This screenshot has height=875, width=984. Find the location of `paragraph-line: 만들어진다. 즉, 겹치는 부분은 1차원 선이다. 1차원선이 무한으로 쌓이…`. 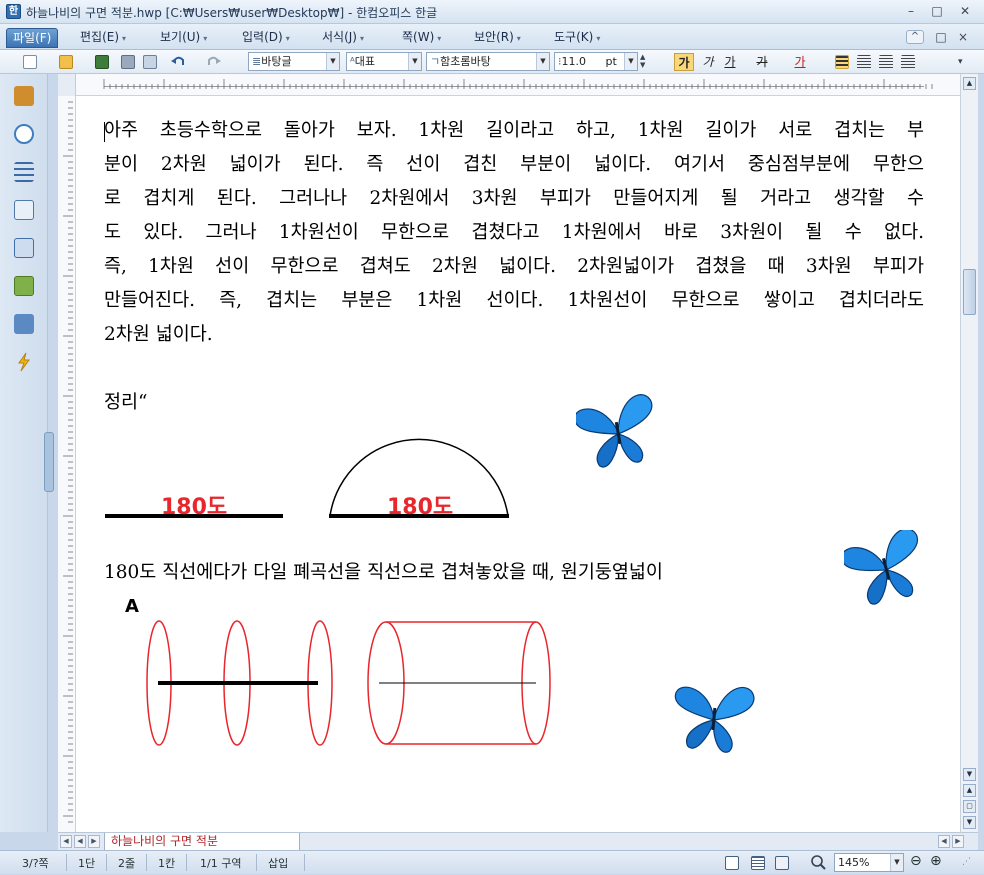

paragraph-line: 만들어진다. 즉, 겹치는 부분은 1차원 선이다. 1차원선이 무한으로 쌓이… is located at coordinates (514, 300).